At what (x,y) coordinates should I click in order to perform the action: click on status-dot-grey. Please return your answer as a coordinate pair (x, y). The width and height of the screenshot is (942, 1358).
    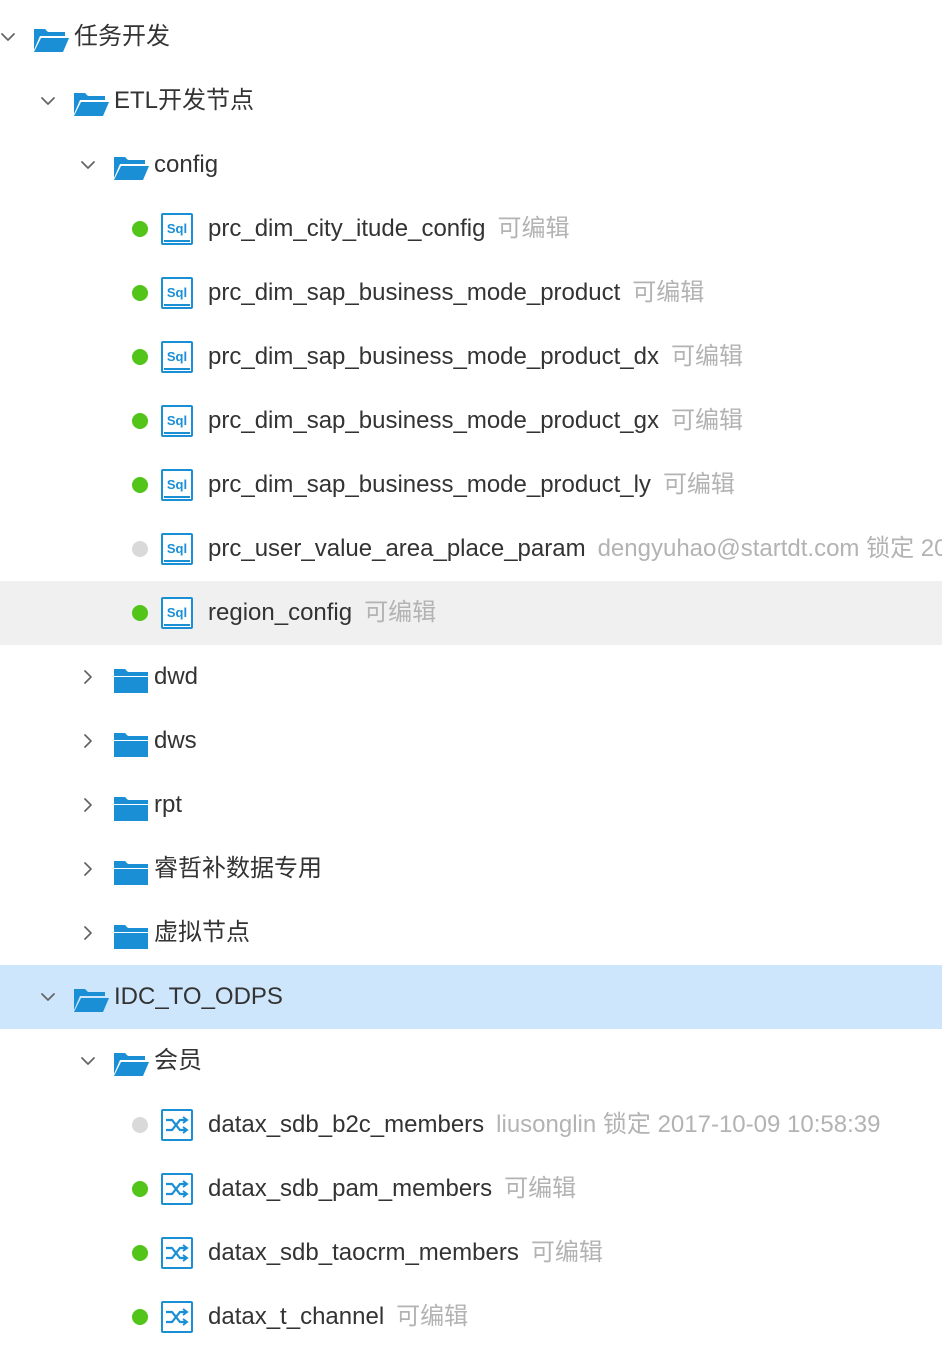
    Looking at the image, I should click on (140, 1125).